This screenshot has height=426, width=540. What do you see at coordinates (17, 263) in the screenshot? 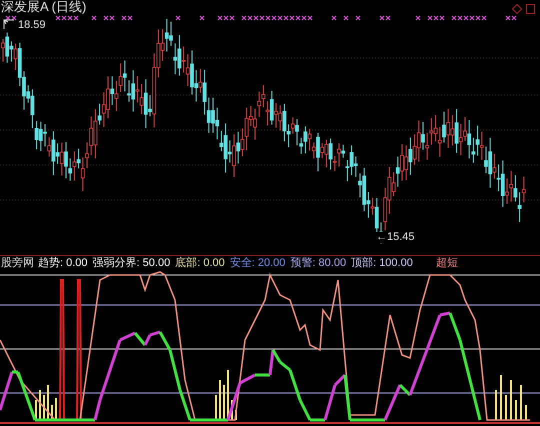
I see `indicator-name: 股旁网` at bounding box center [17, 263].